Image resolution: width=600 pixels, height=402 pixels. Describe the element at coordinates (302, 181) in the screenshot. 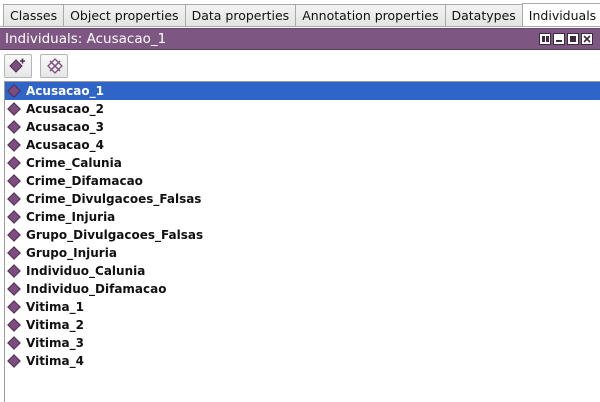

I see `list-item: Crime_Difamacao` at that location.